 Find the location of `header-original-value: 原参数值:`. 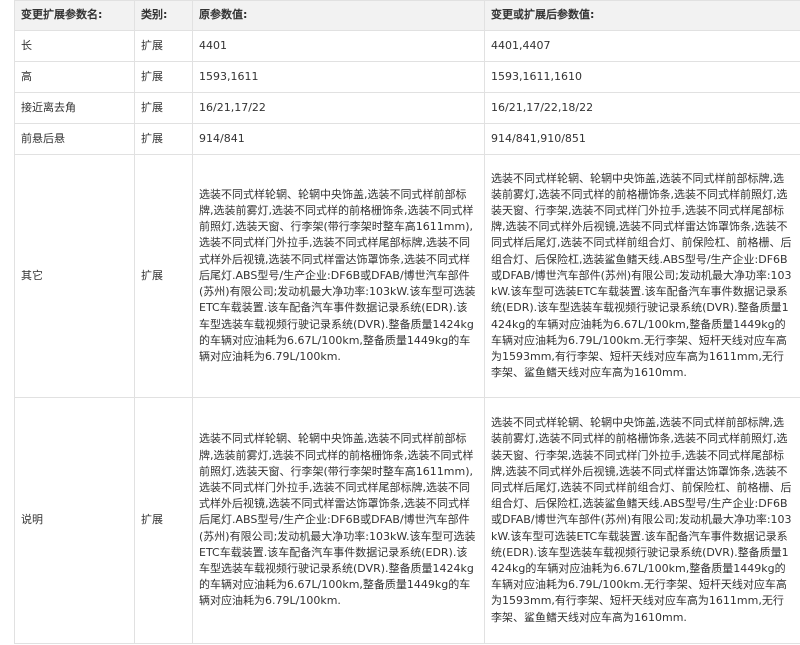

header-original-value: 原参数值: is located at coordinates (338, 15).